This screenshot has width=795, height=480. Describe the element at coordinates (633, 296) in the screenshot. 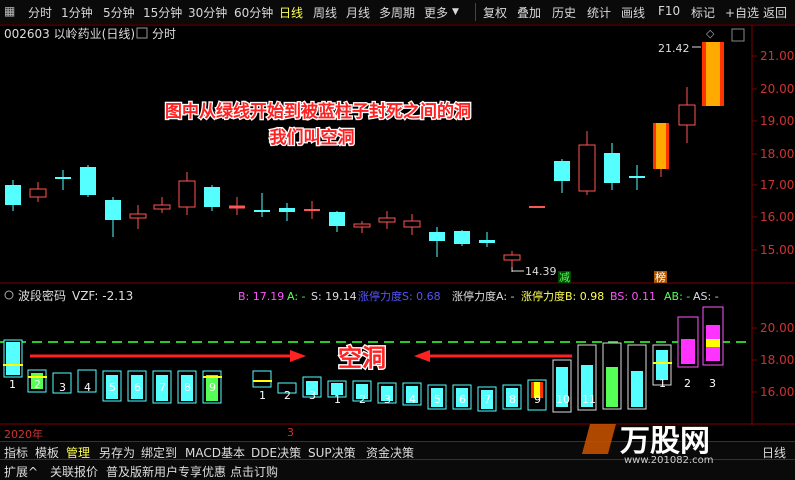

I see `bs-value: BS: 0.11` at that location.